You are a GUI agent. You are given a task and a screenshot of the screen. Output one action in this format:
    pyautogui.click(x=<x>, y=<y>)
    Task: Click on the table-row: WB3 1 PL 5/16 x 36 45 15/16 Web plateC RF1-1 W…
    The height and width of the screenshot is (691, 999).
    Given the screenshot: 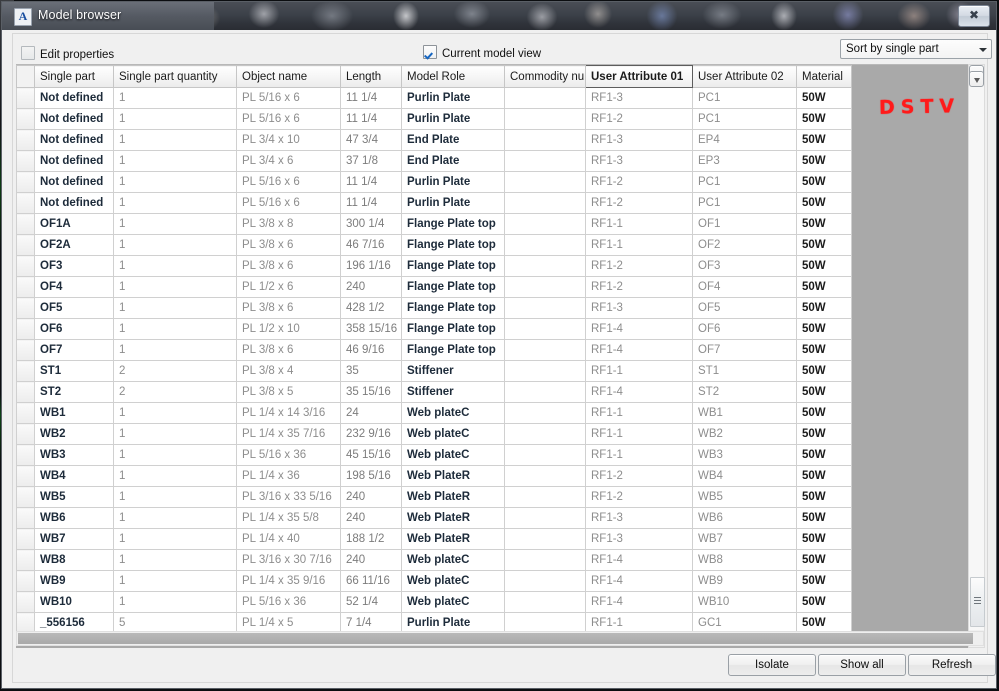 What is the action you would take?
    pyautogui.click(x=434, y=455)
    